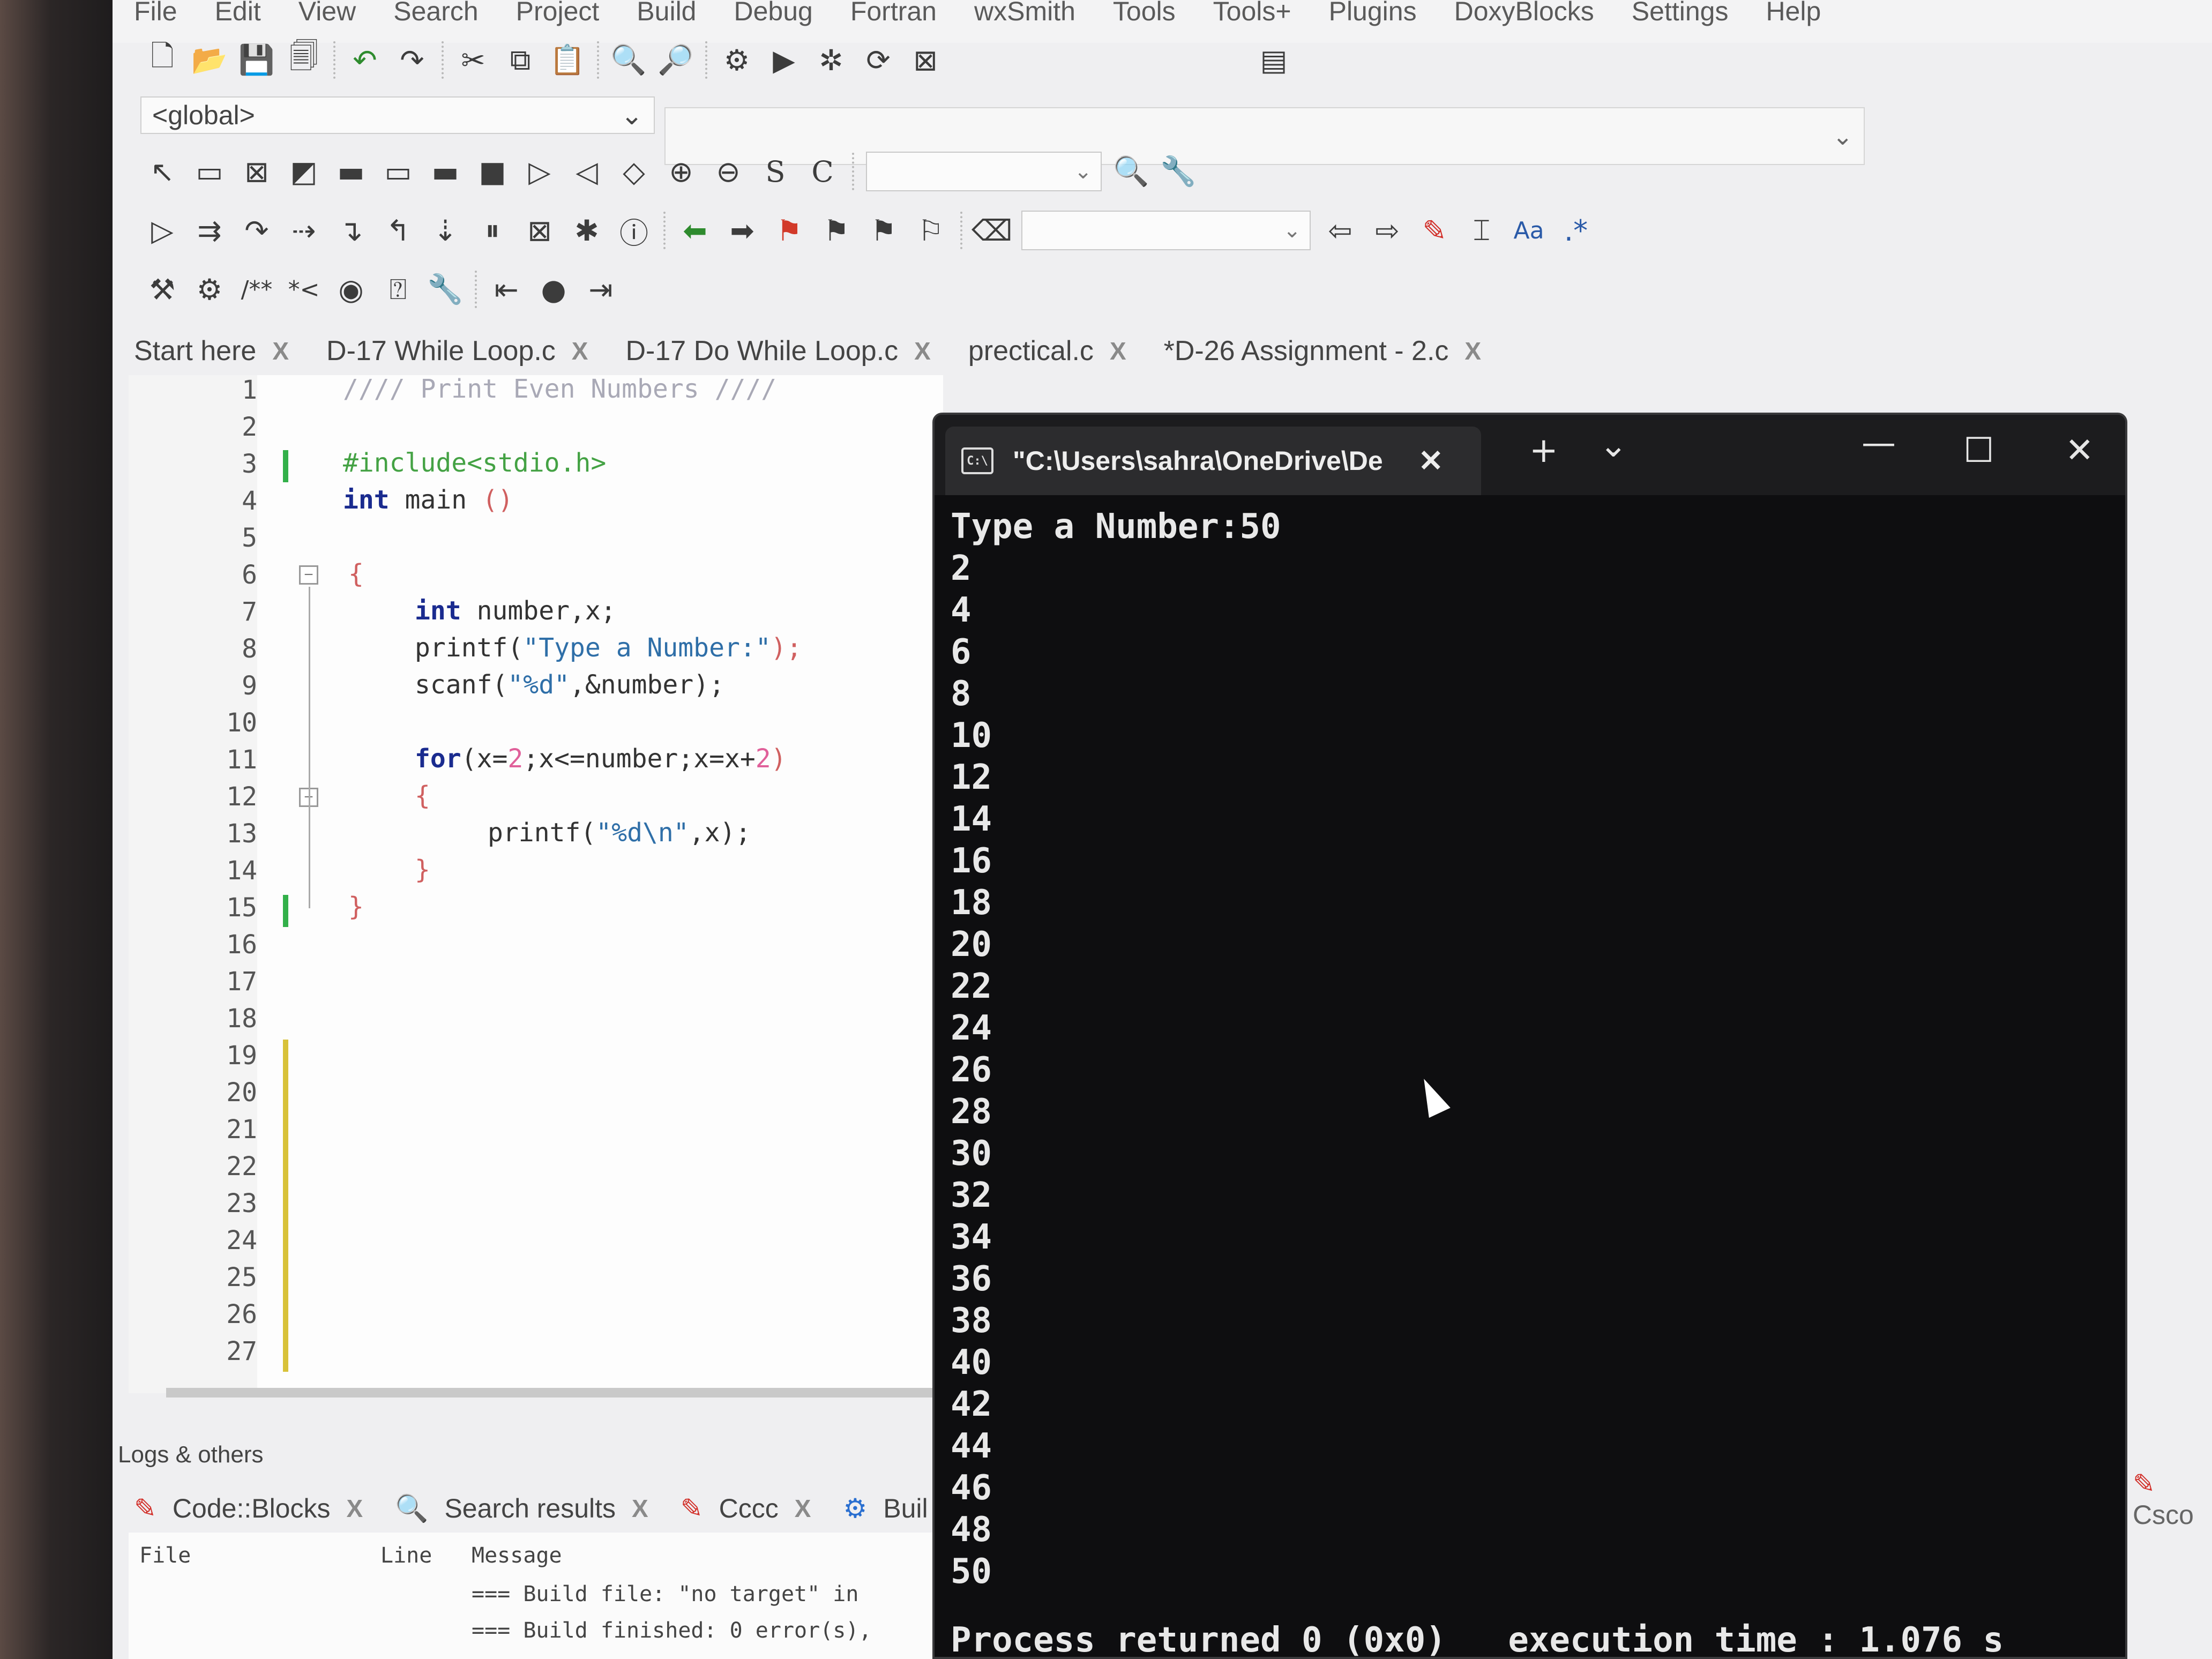 The width and height of the screenshot is (2212, 1659). Describe the element at coordinates (162, 289) in the screenshot. I see `doxywizard-icon: ⚒` at that location.